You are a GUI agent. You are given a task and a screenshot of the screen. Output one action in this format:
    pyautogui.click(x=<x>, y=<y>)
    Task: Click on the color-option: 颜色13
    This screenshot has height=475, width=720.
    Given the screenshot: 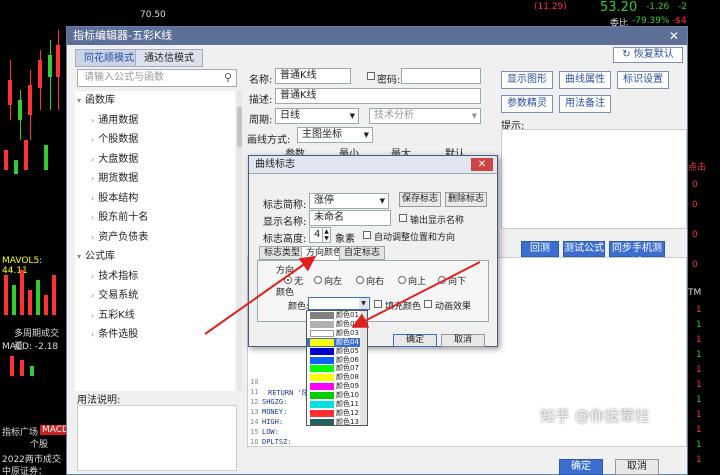 What is the action you would take?
    pyautogui.click(x=334, y=421)
    